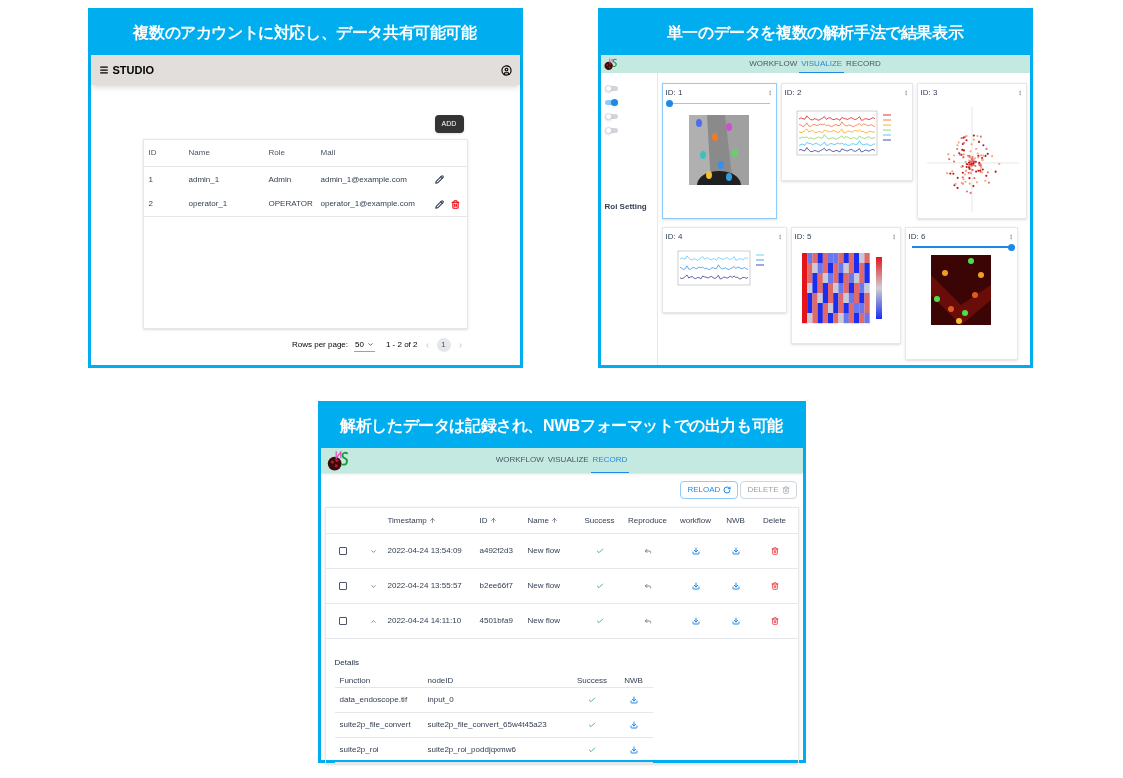 The width and height of the screenshot is (1123, 778). What do you see at coordinates (151, 204) in the screenshot?
I see `table-cell-text: 2` at bounding box center [151, 204].